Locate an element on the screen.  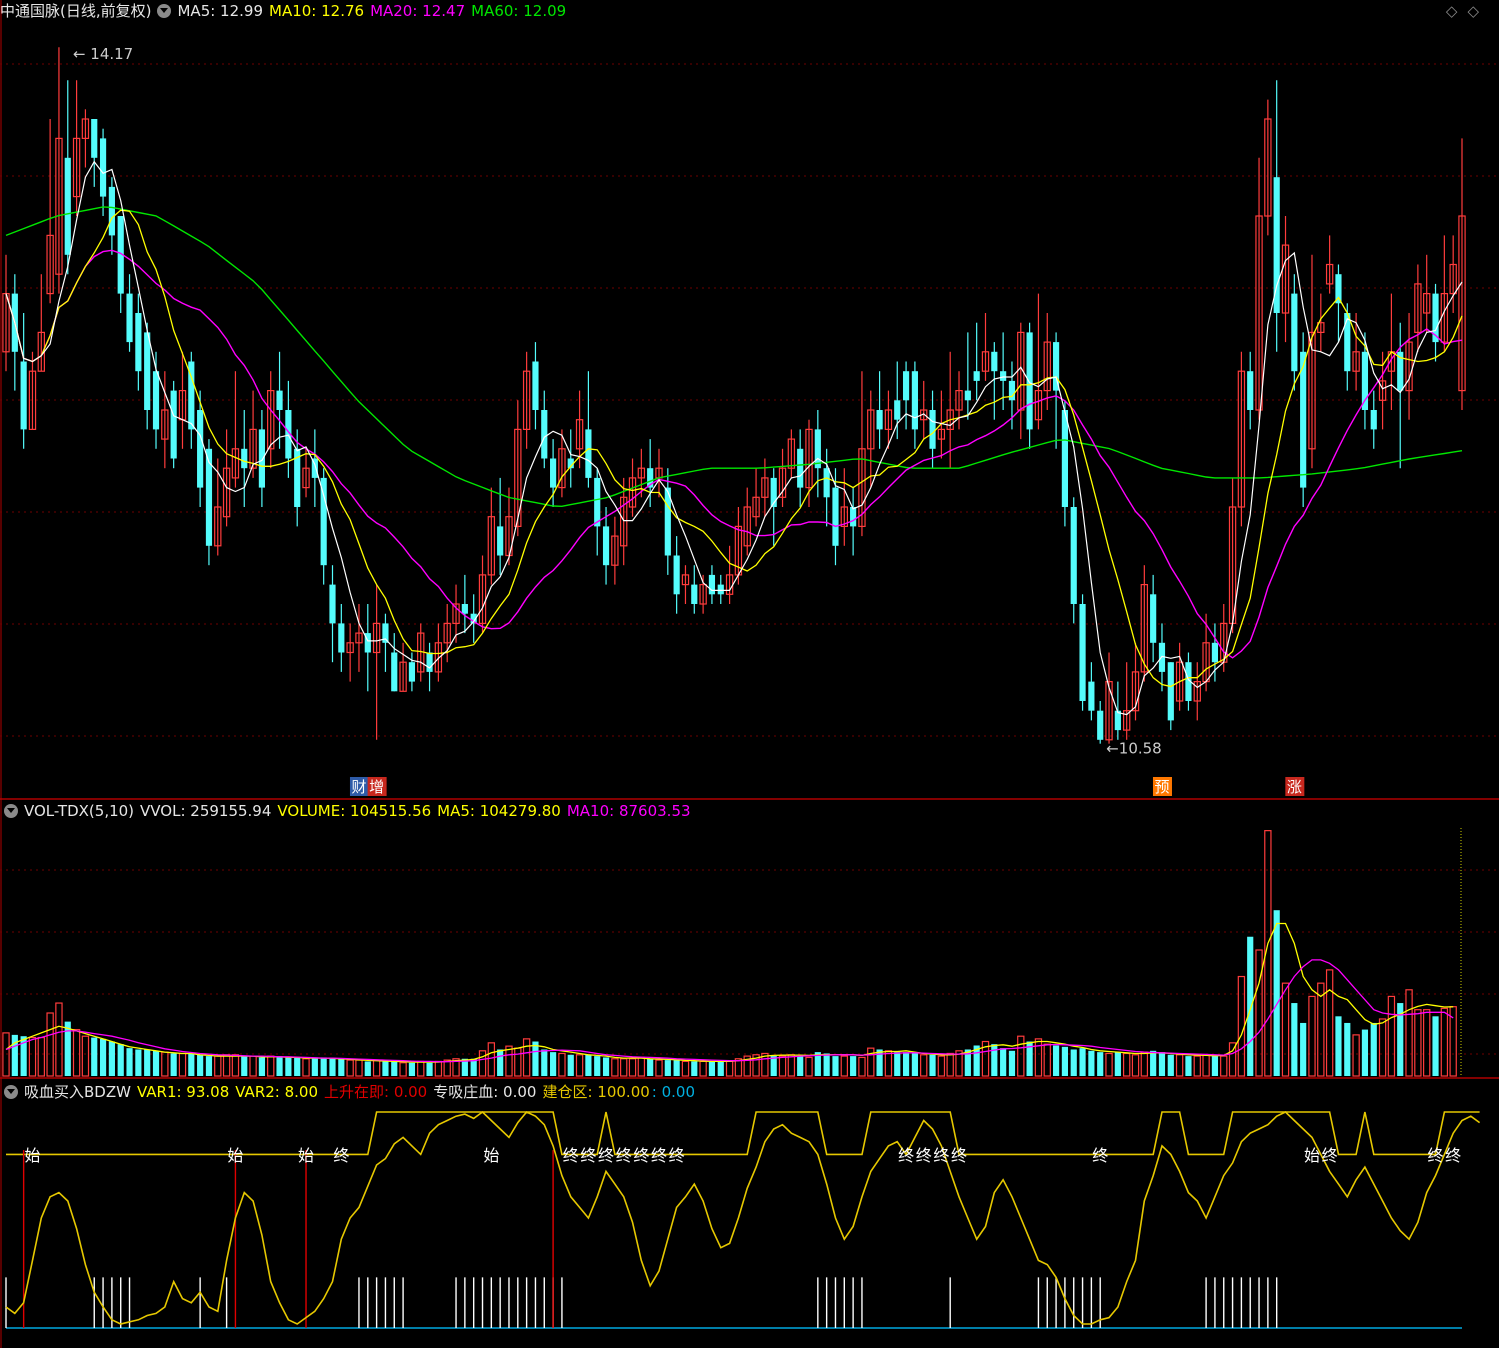
low-label: ←10.58 is located at coordinates (1134, 749).